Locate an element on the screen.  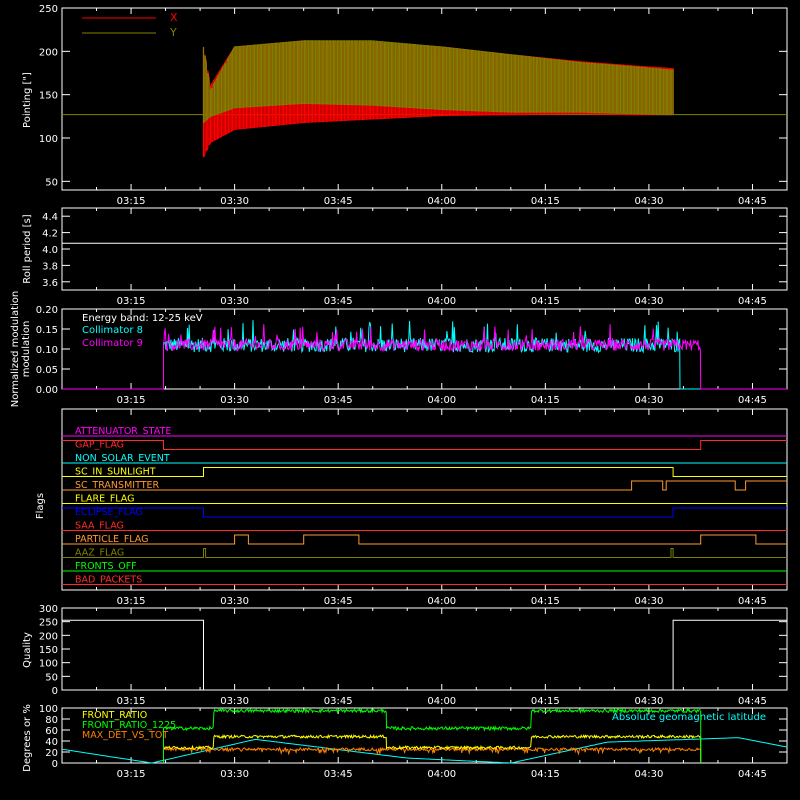
legend-geomag-latitude: Absolute geomagnetic latitude is located at coordinates (689, 717).